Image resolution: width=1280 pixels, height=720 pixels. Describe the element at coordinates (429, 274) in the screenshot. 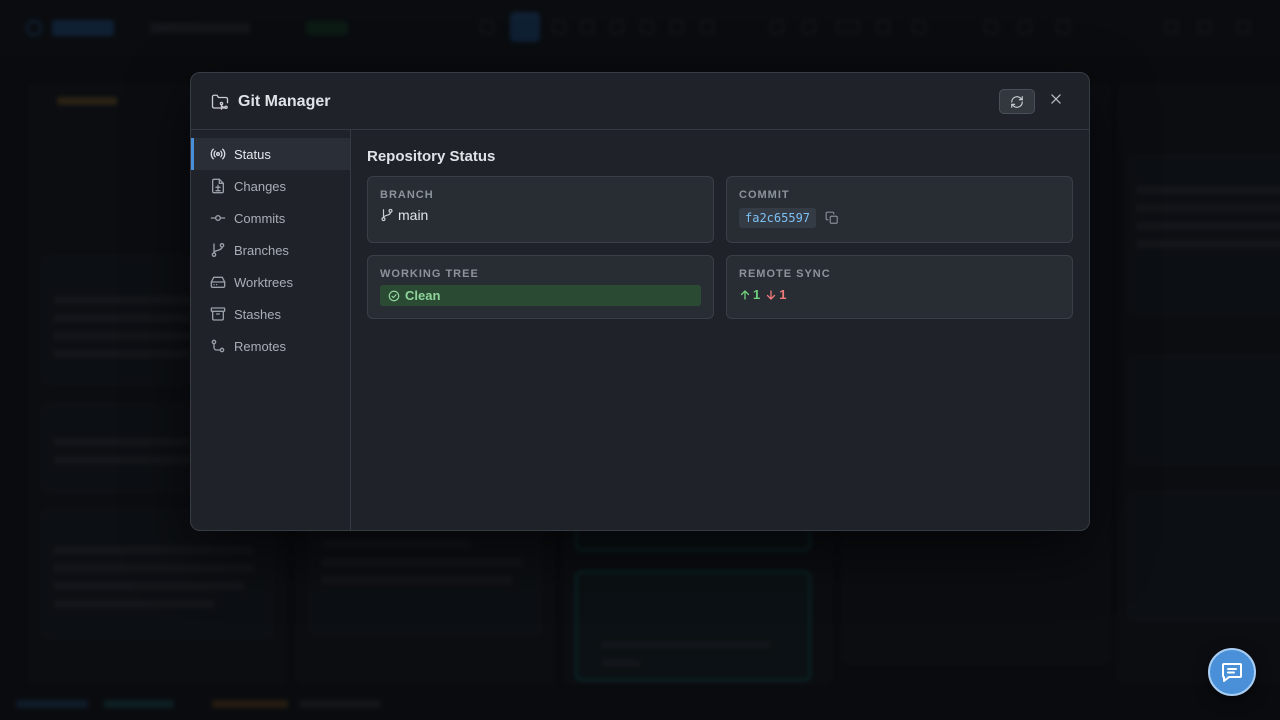

I see `card-label: WORKING TREE` at that location.